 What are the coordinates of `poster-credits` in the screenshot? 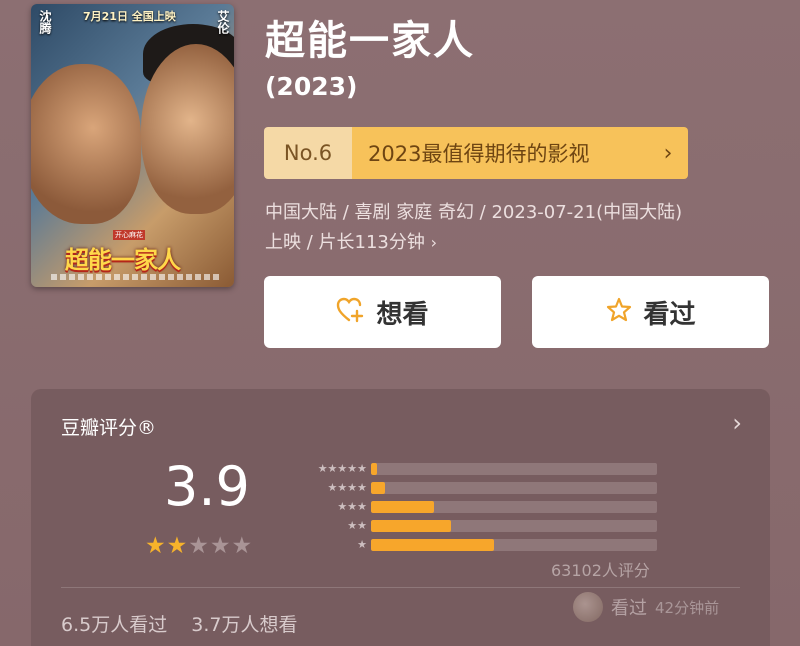 It's located at (136, 277).